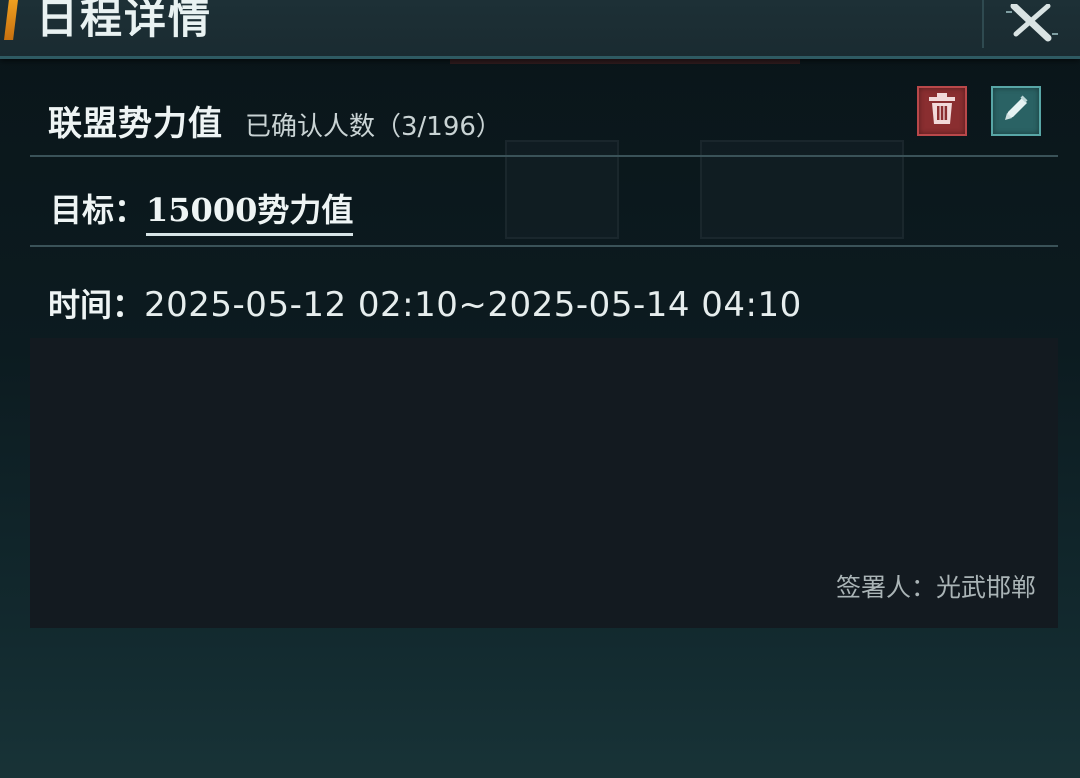 The height and width of the screenshot is (778, 1080). I want to click on signer-text: 签署人：光武邯郸, so click(935, 587).